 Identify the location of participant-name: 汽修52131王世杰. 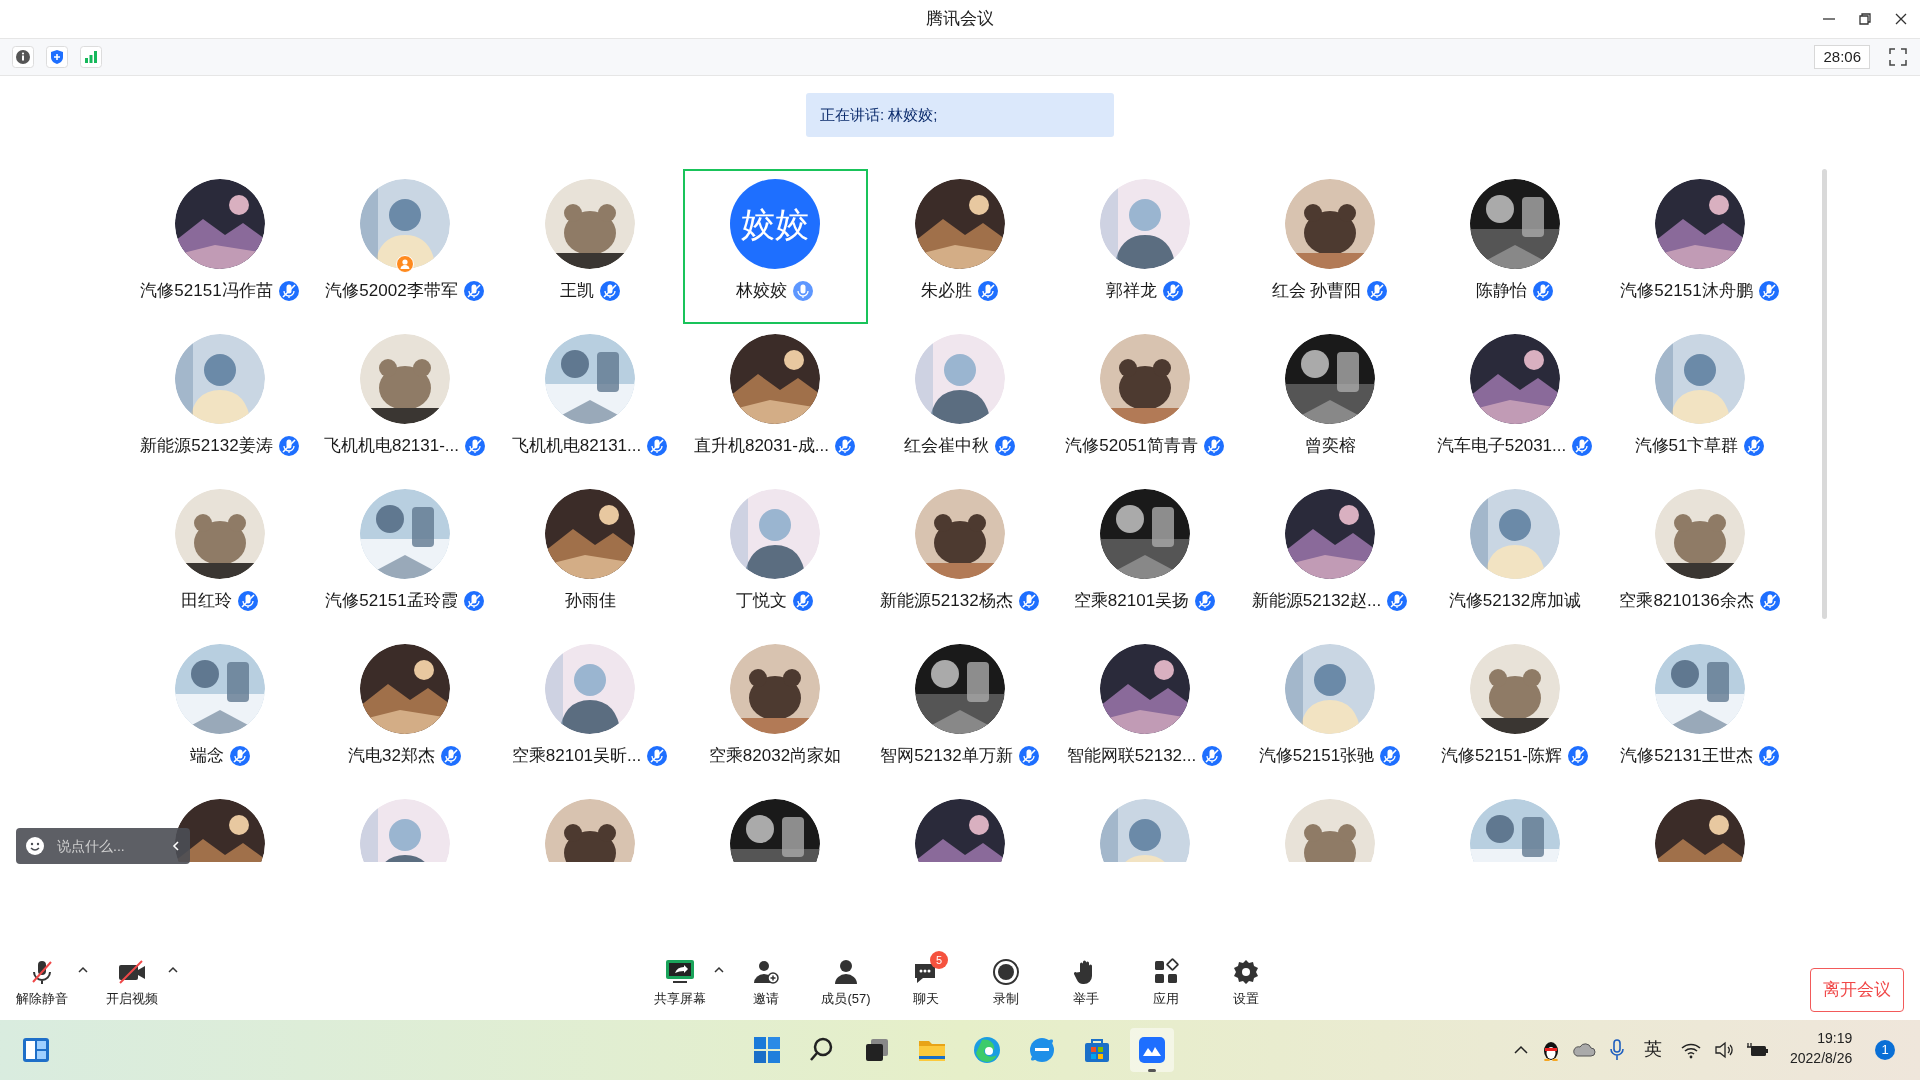
(1686, 756).